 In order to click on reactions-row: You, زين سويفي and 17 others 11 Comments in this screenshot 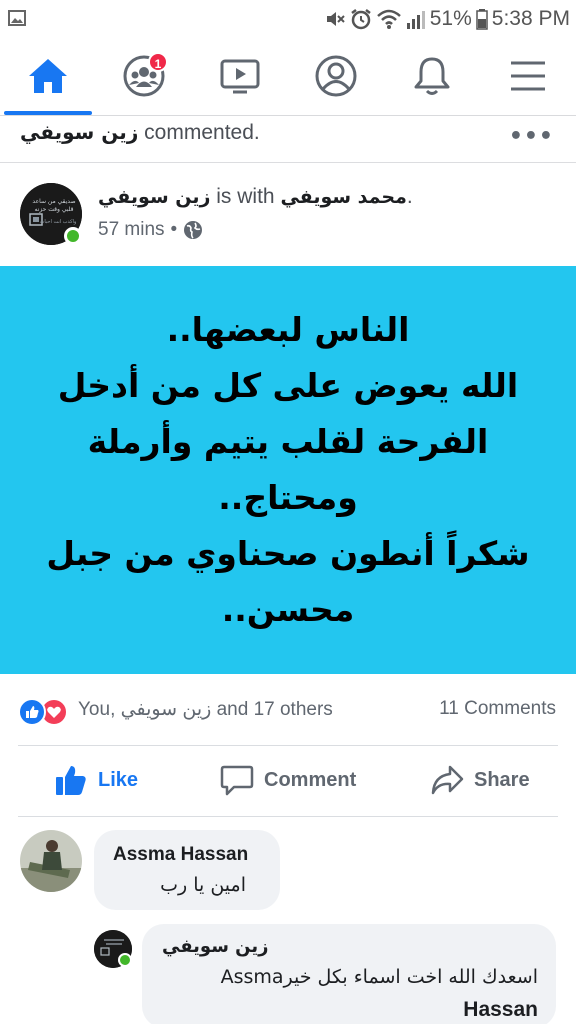, I will do `click(288, 710)`.